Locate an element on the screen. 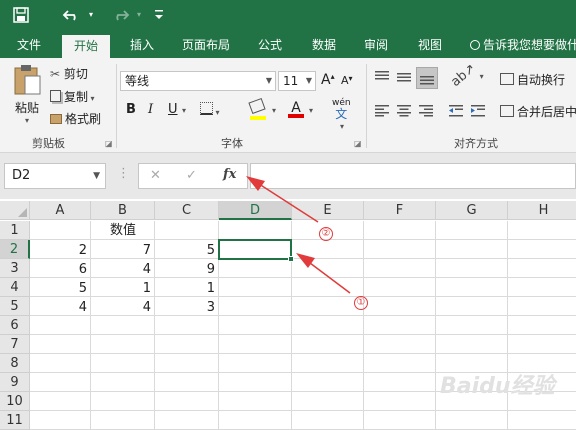  paste-button: 粘贴 ▾ is located at coordinates (27, 94).